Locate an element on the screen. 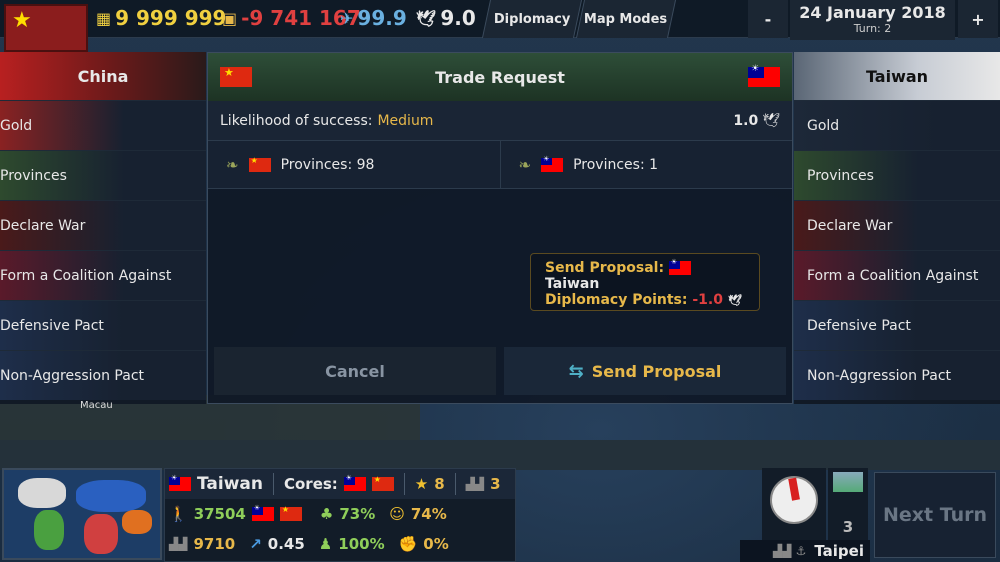 This screenshot has height=562, width=1000. terrain-icon is located at coordinates (848, 482).